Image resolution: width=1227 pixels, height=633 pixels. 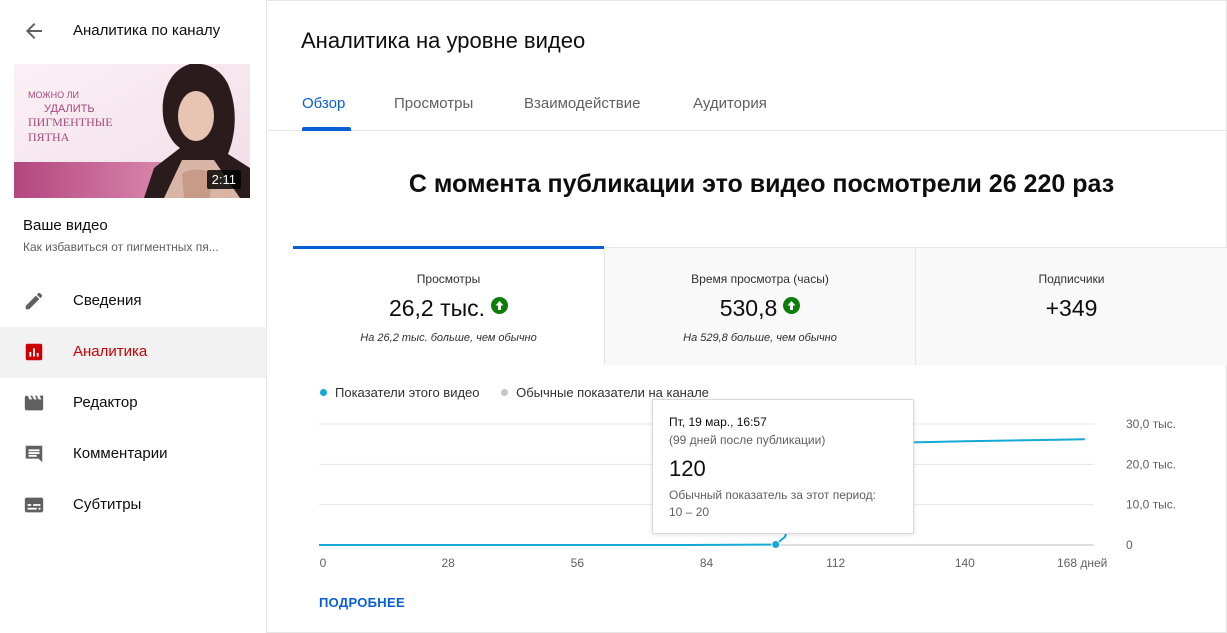 I want to click on your-video-label: Ваше видео, so click(x=65, y=225).